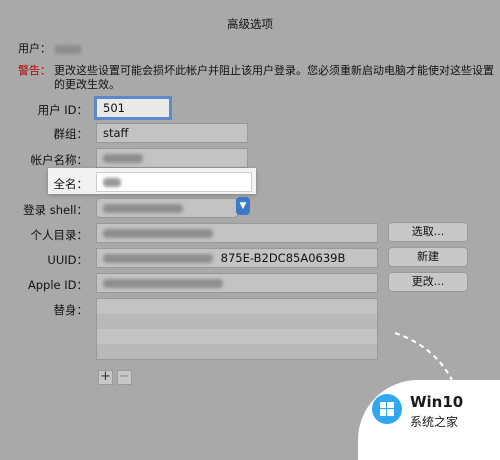 The image size is (500, 460). Describe the element at coordinates (428, 257) in the screenshot. I see `new-button: 新建` at that location.